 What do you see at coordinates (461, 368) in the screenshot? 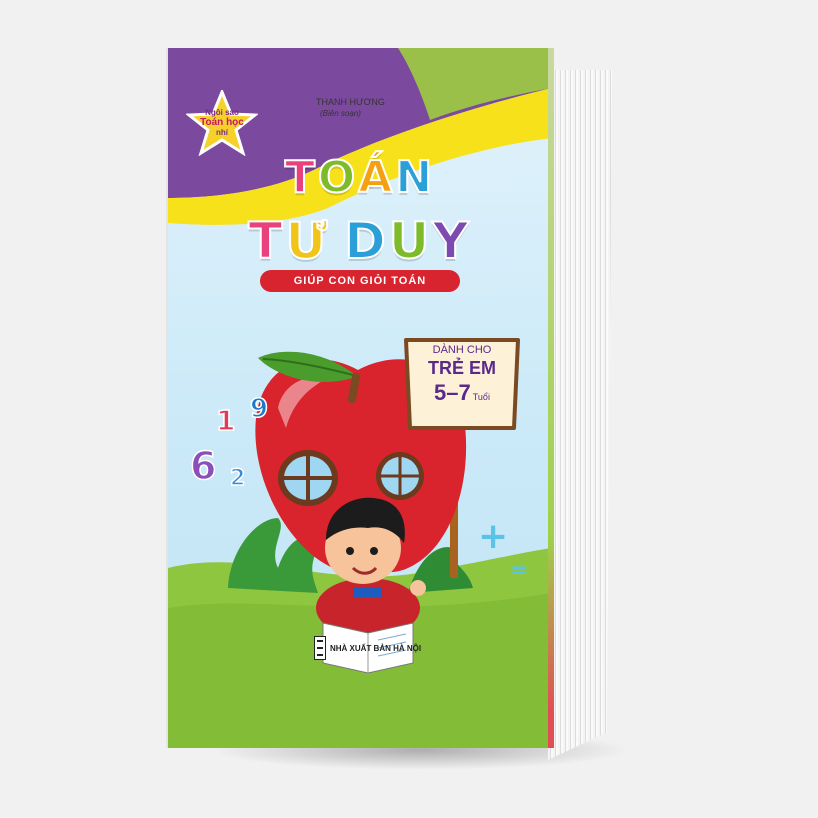
I see `sign-line2: TRẺ EM` at bounding box center [461, 368].